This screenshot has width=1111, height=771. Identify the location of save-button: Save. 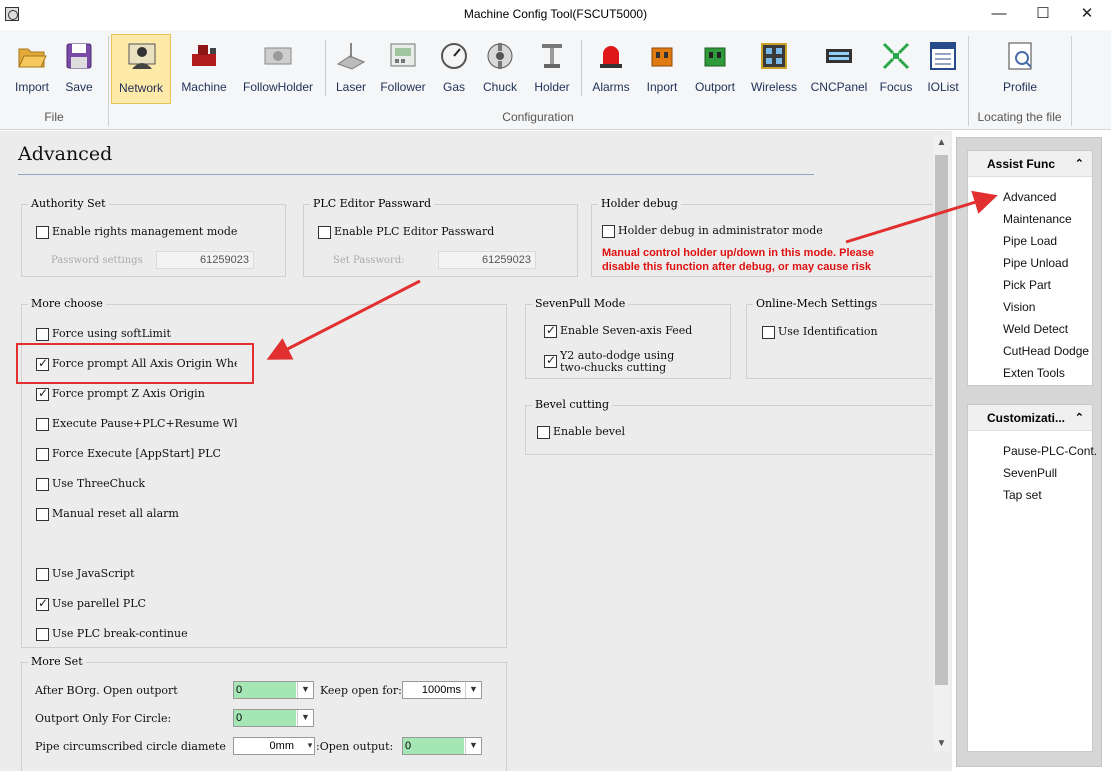
(79, 66).